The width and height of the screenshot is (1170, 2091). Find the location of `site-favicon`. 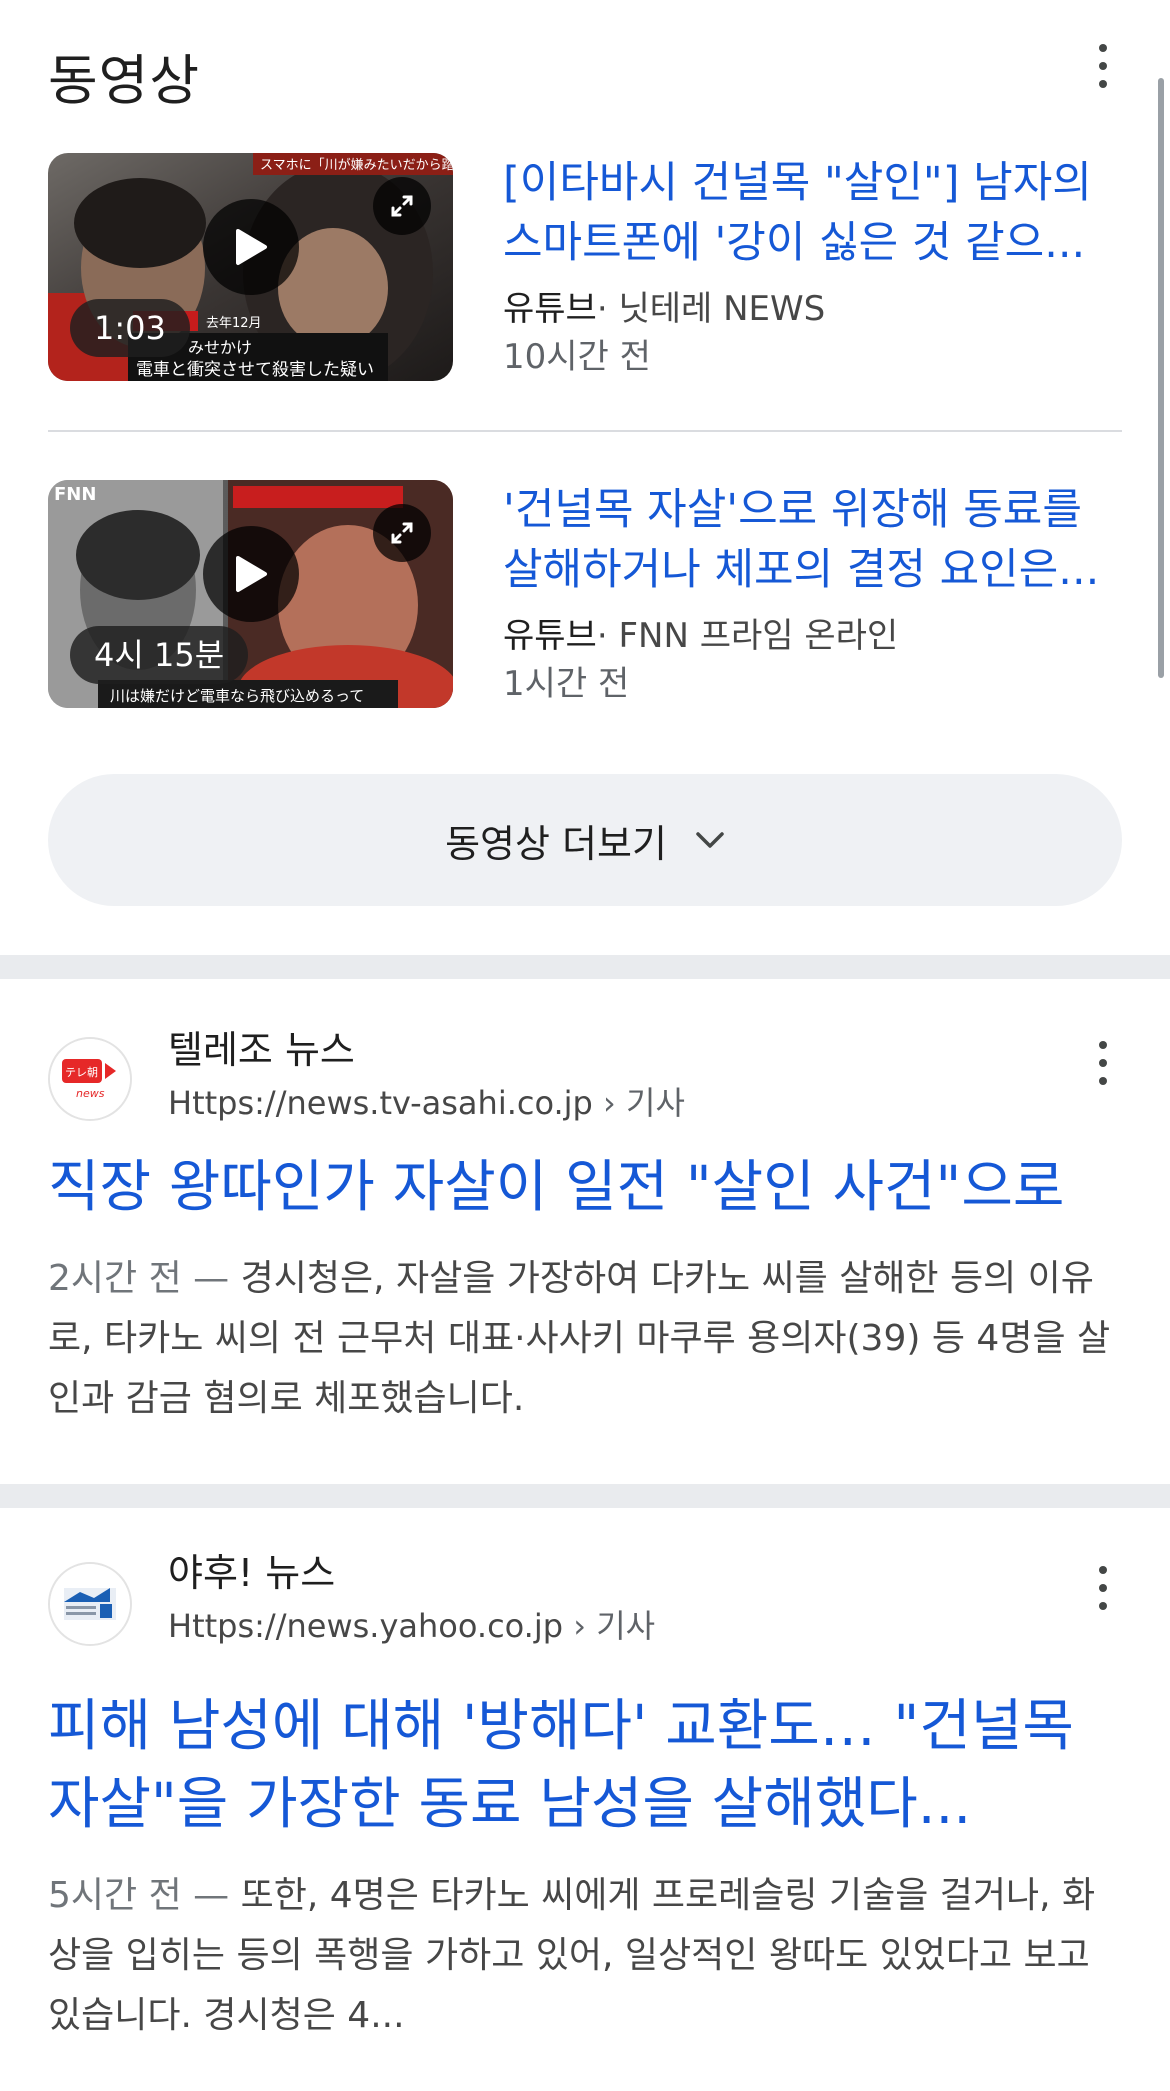

site-favicon is located at coordinates (90, 1604).